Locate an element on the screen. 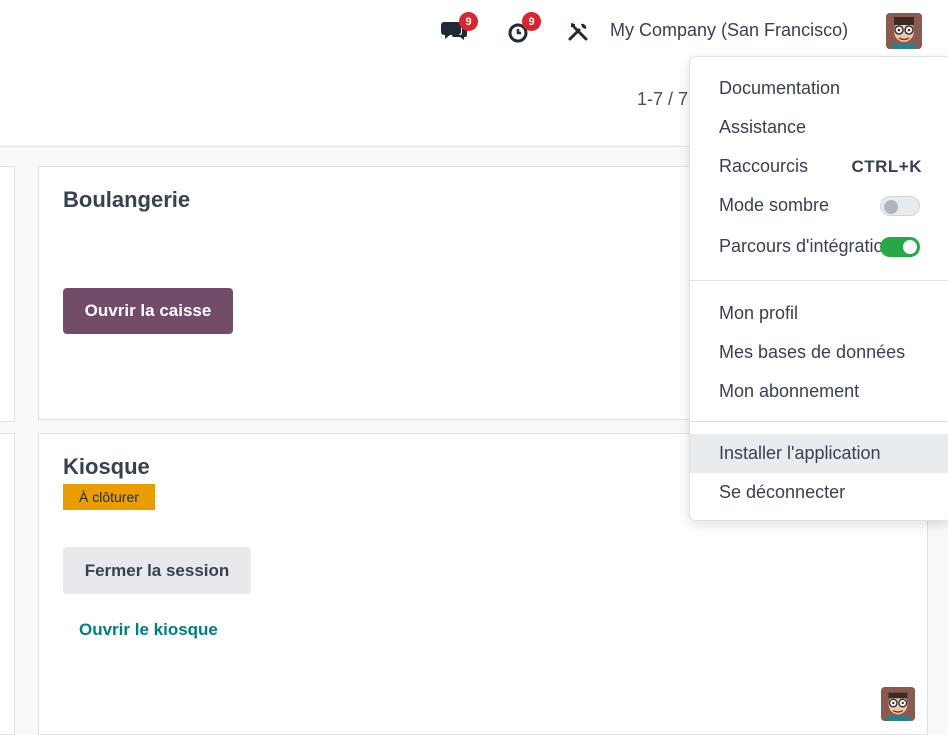 This screenshot has width=948, height=735. menu-item-logout: Se déconnecter is located at coordinates (819, 492).